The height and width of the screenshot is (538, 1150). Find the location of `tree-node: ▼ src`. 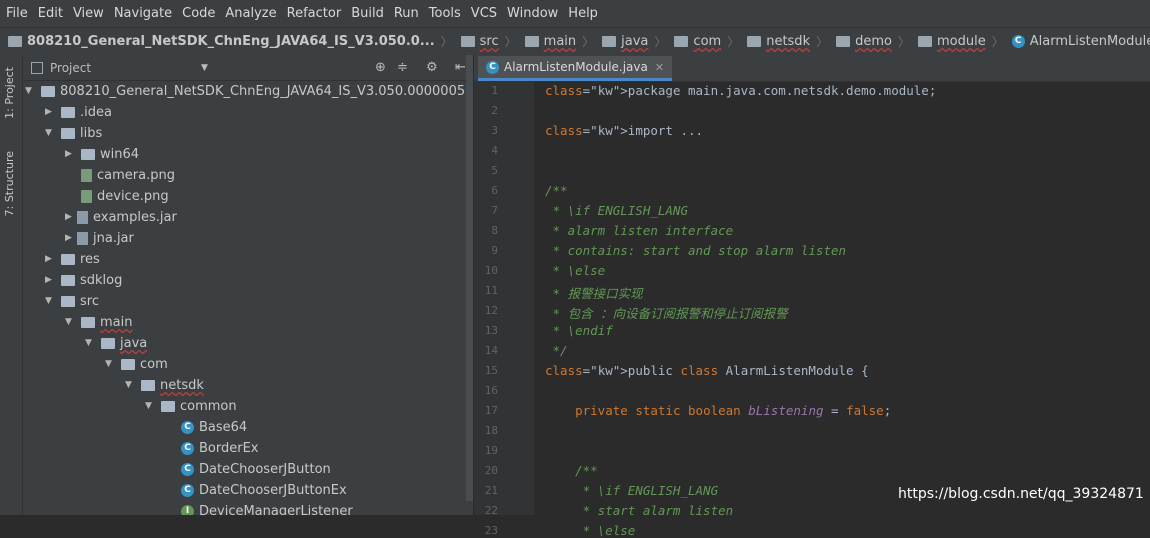

tree-node: ▼ src is located at coordinates (72, 301).